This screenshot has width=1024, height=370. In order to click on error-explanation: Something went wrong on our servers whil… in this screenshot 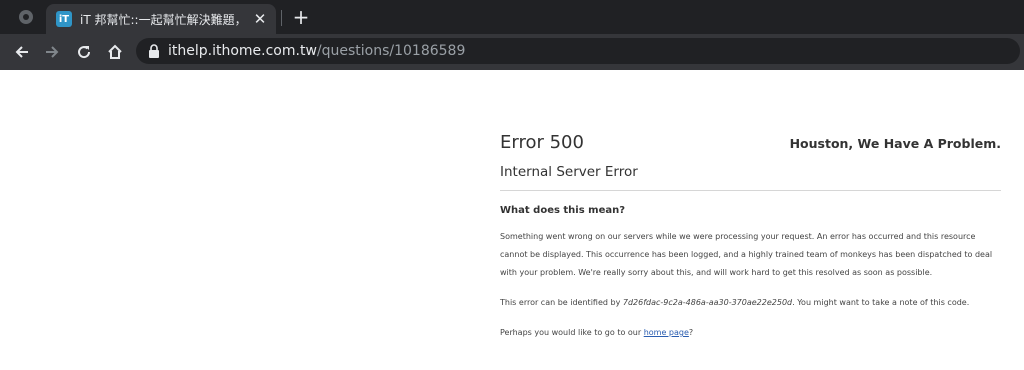, I will do `click(746, 254)`.